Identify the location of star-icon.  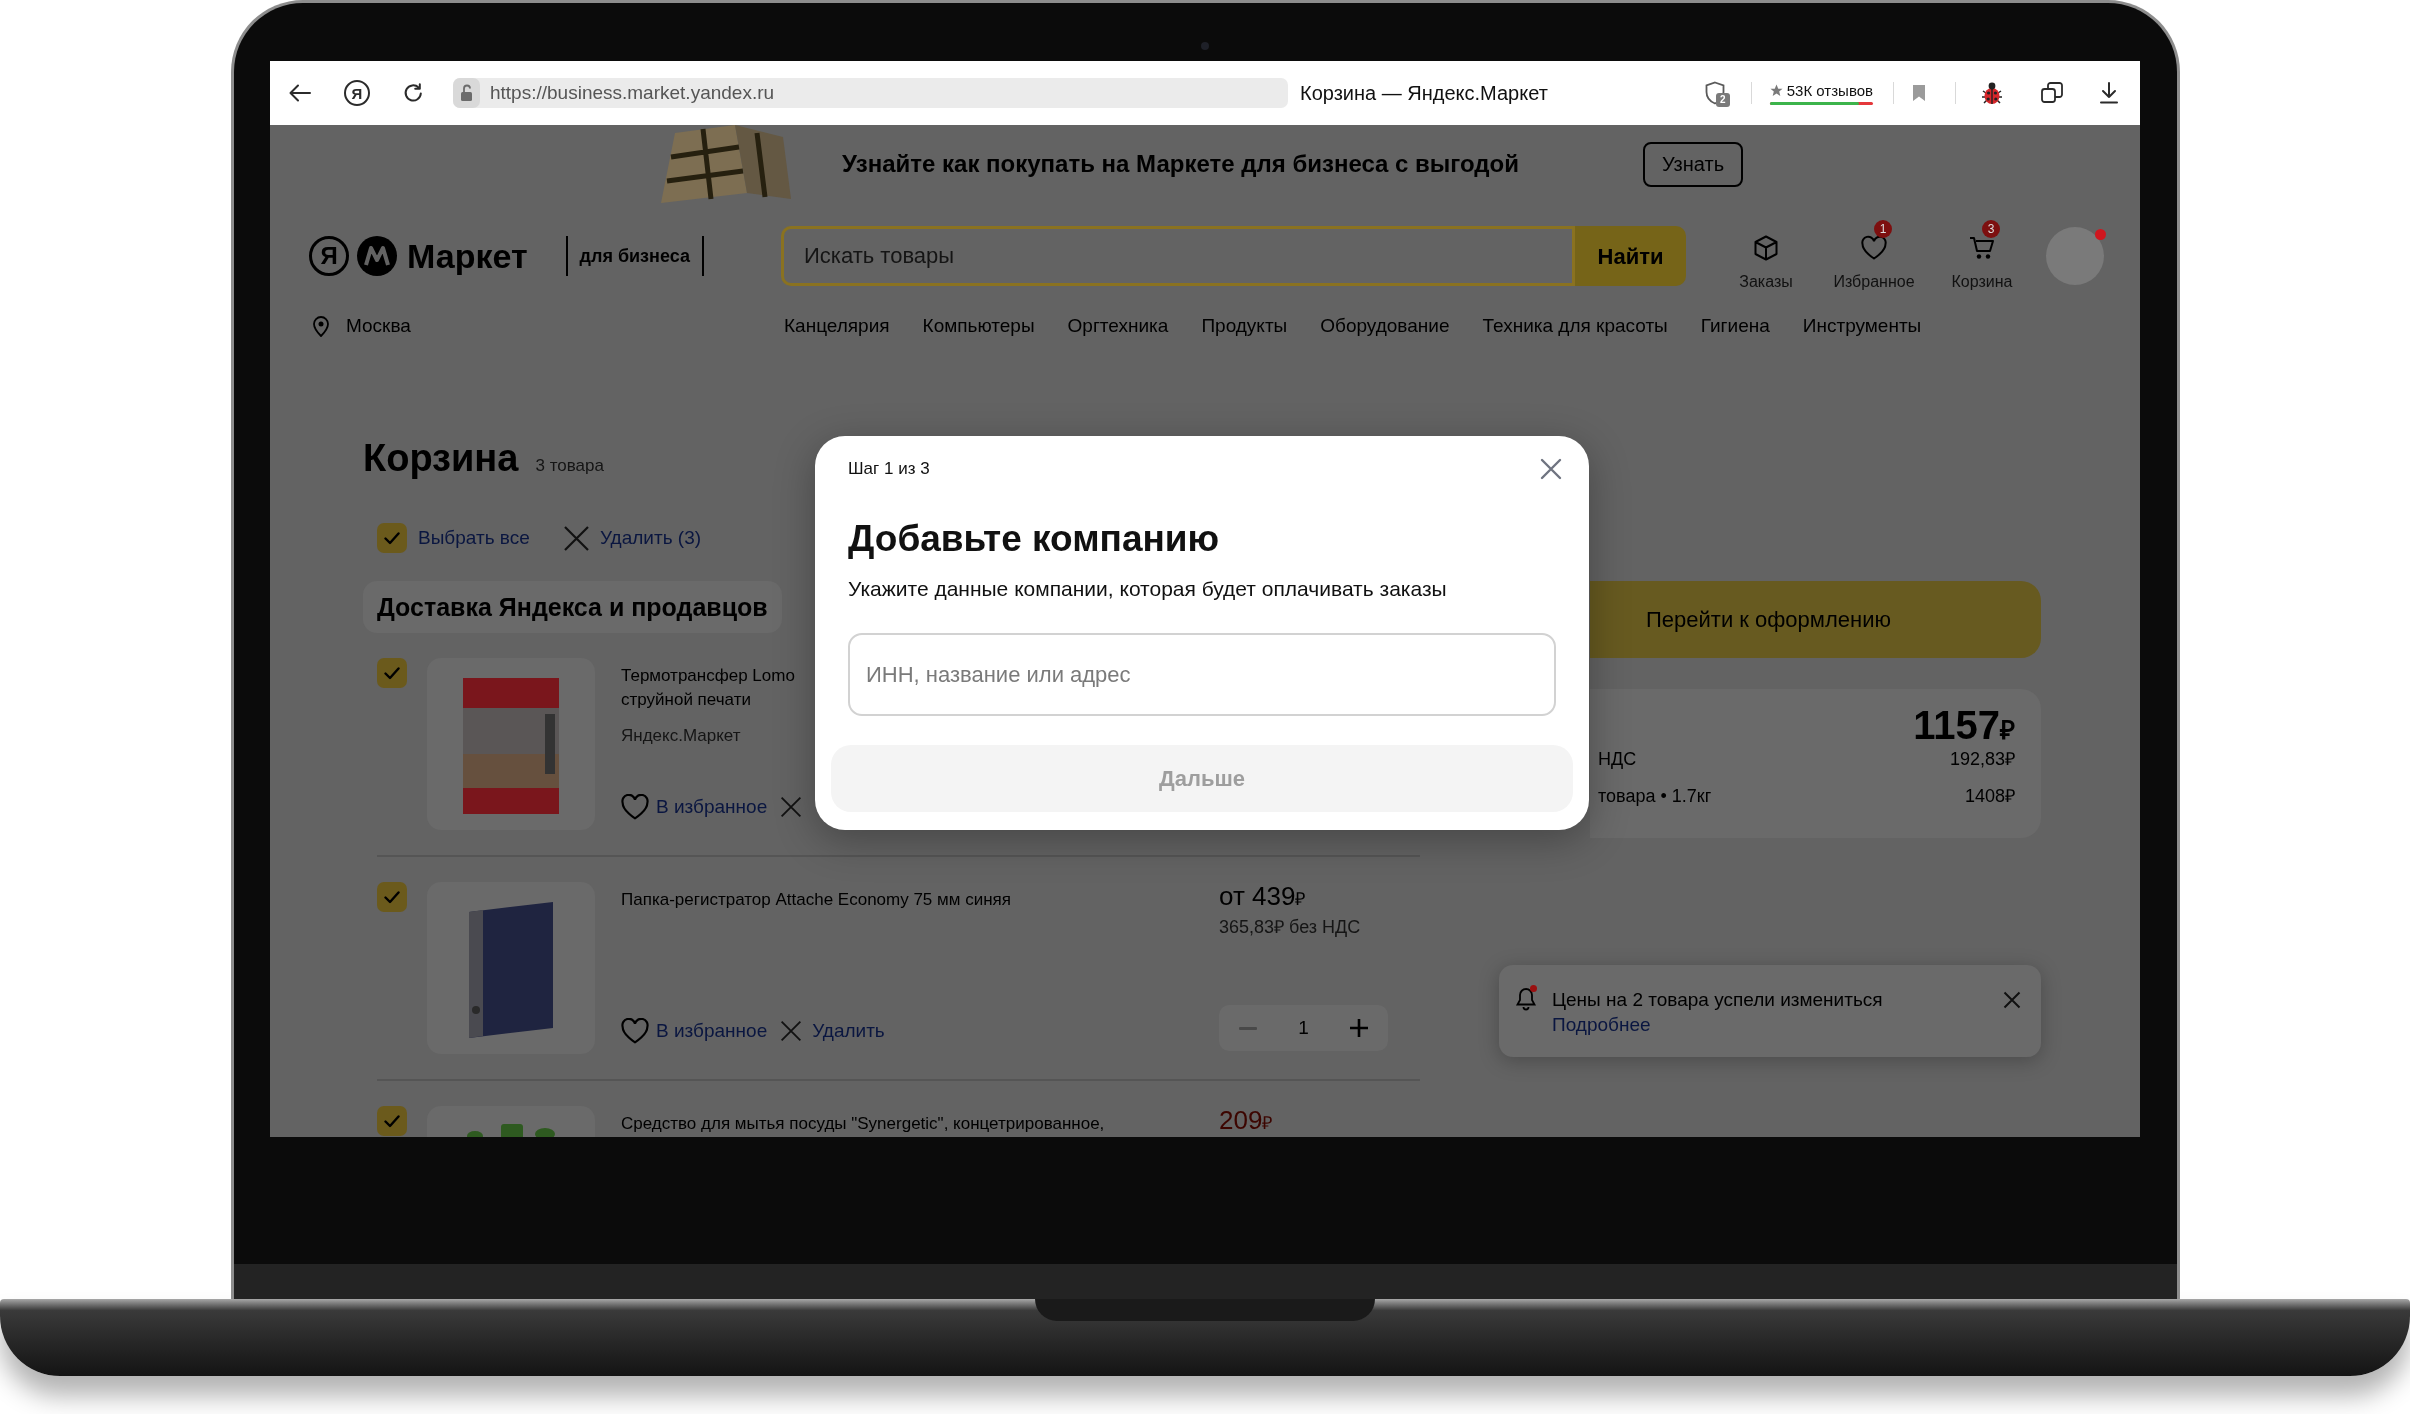
(1776, 90).